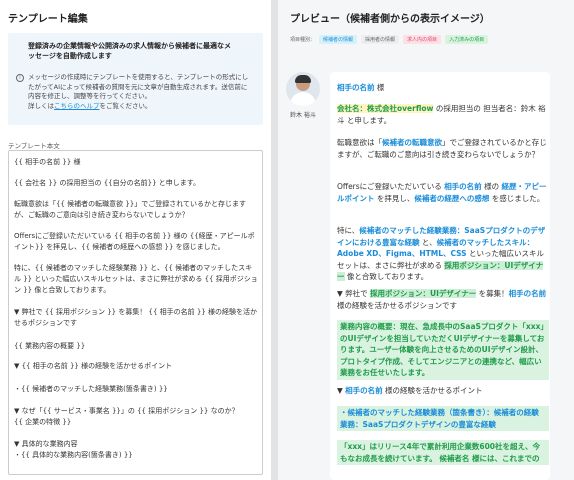 This screenshot has height=480, width=574. I want to click on legend-recruiter-info: 採用者の情報, so click(380, 39).